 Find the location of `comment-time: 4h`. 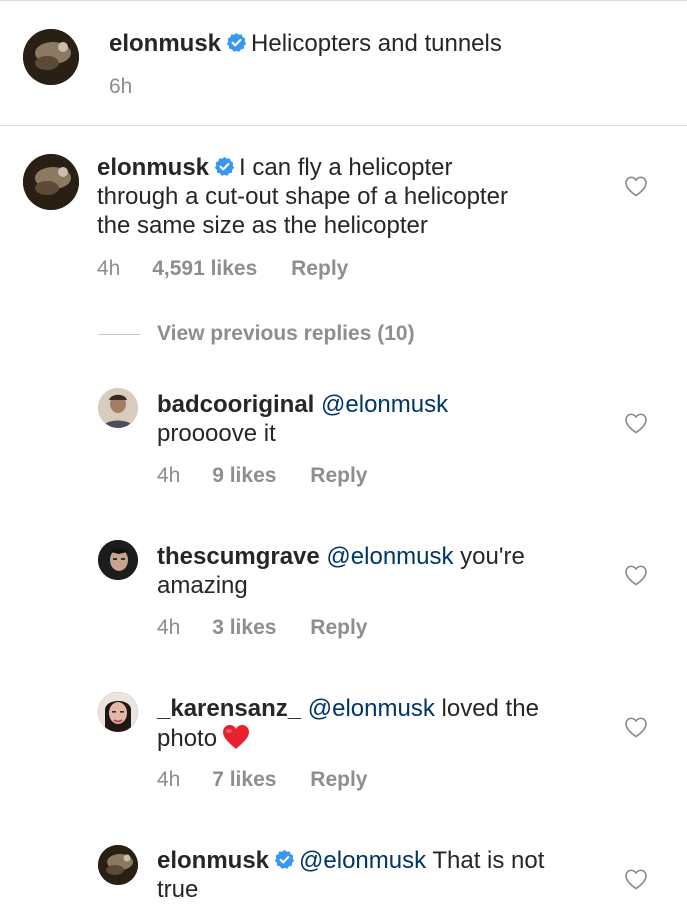

comment-time: 4h is located at coordinates (109, 268).